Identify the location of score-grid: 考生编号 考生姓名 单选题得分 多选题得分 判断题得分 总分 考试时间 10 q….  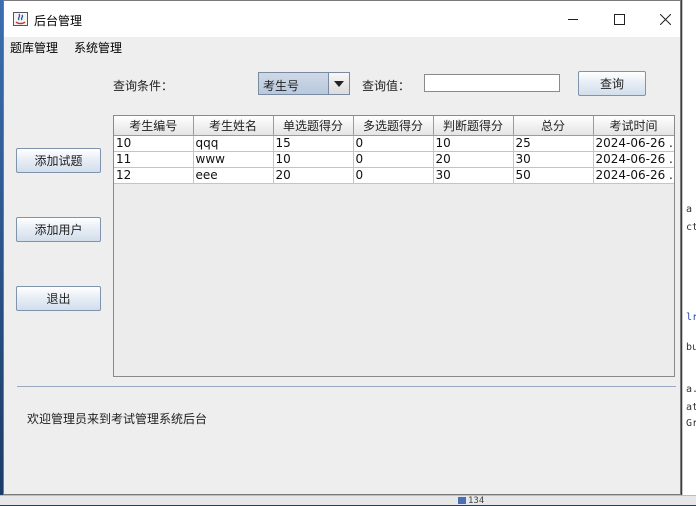
(394, 150).